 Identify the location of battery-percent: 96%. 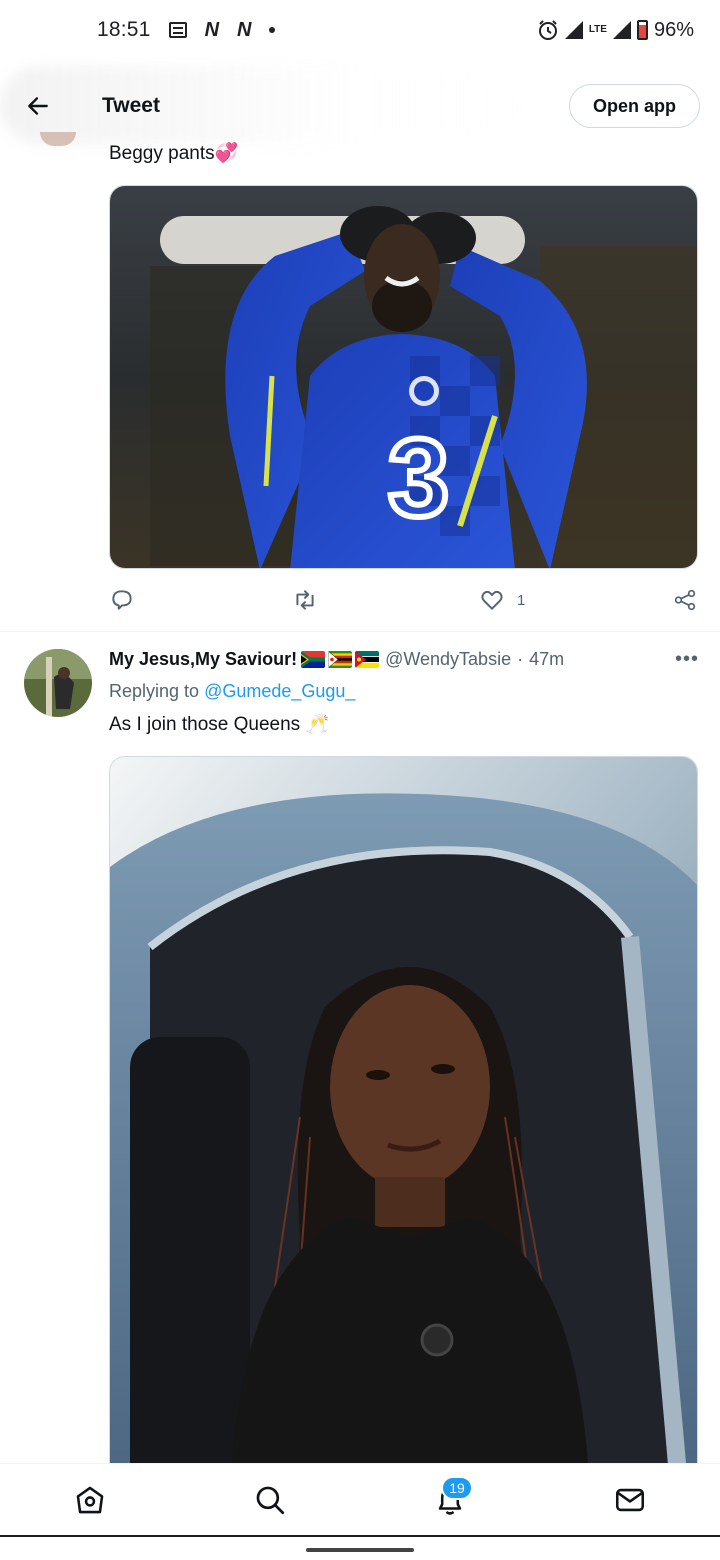
(673, 29).